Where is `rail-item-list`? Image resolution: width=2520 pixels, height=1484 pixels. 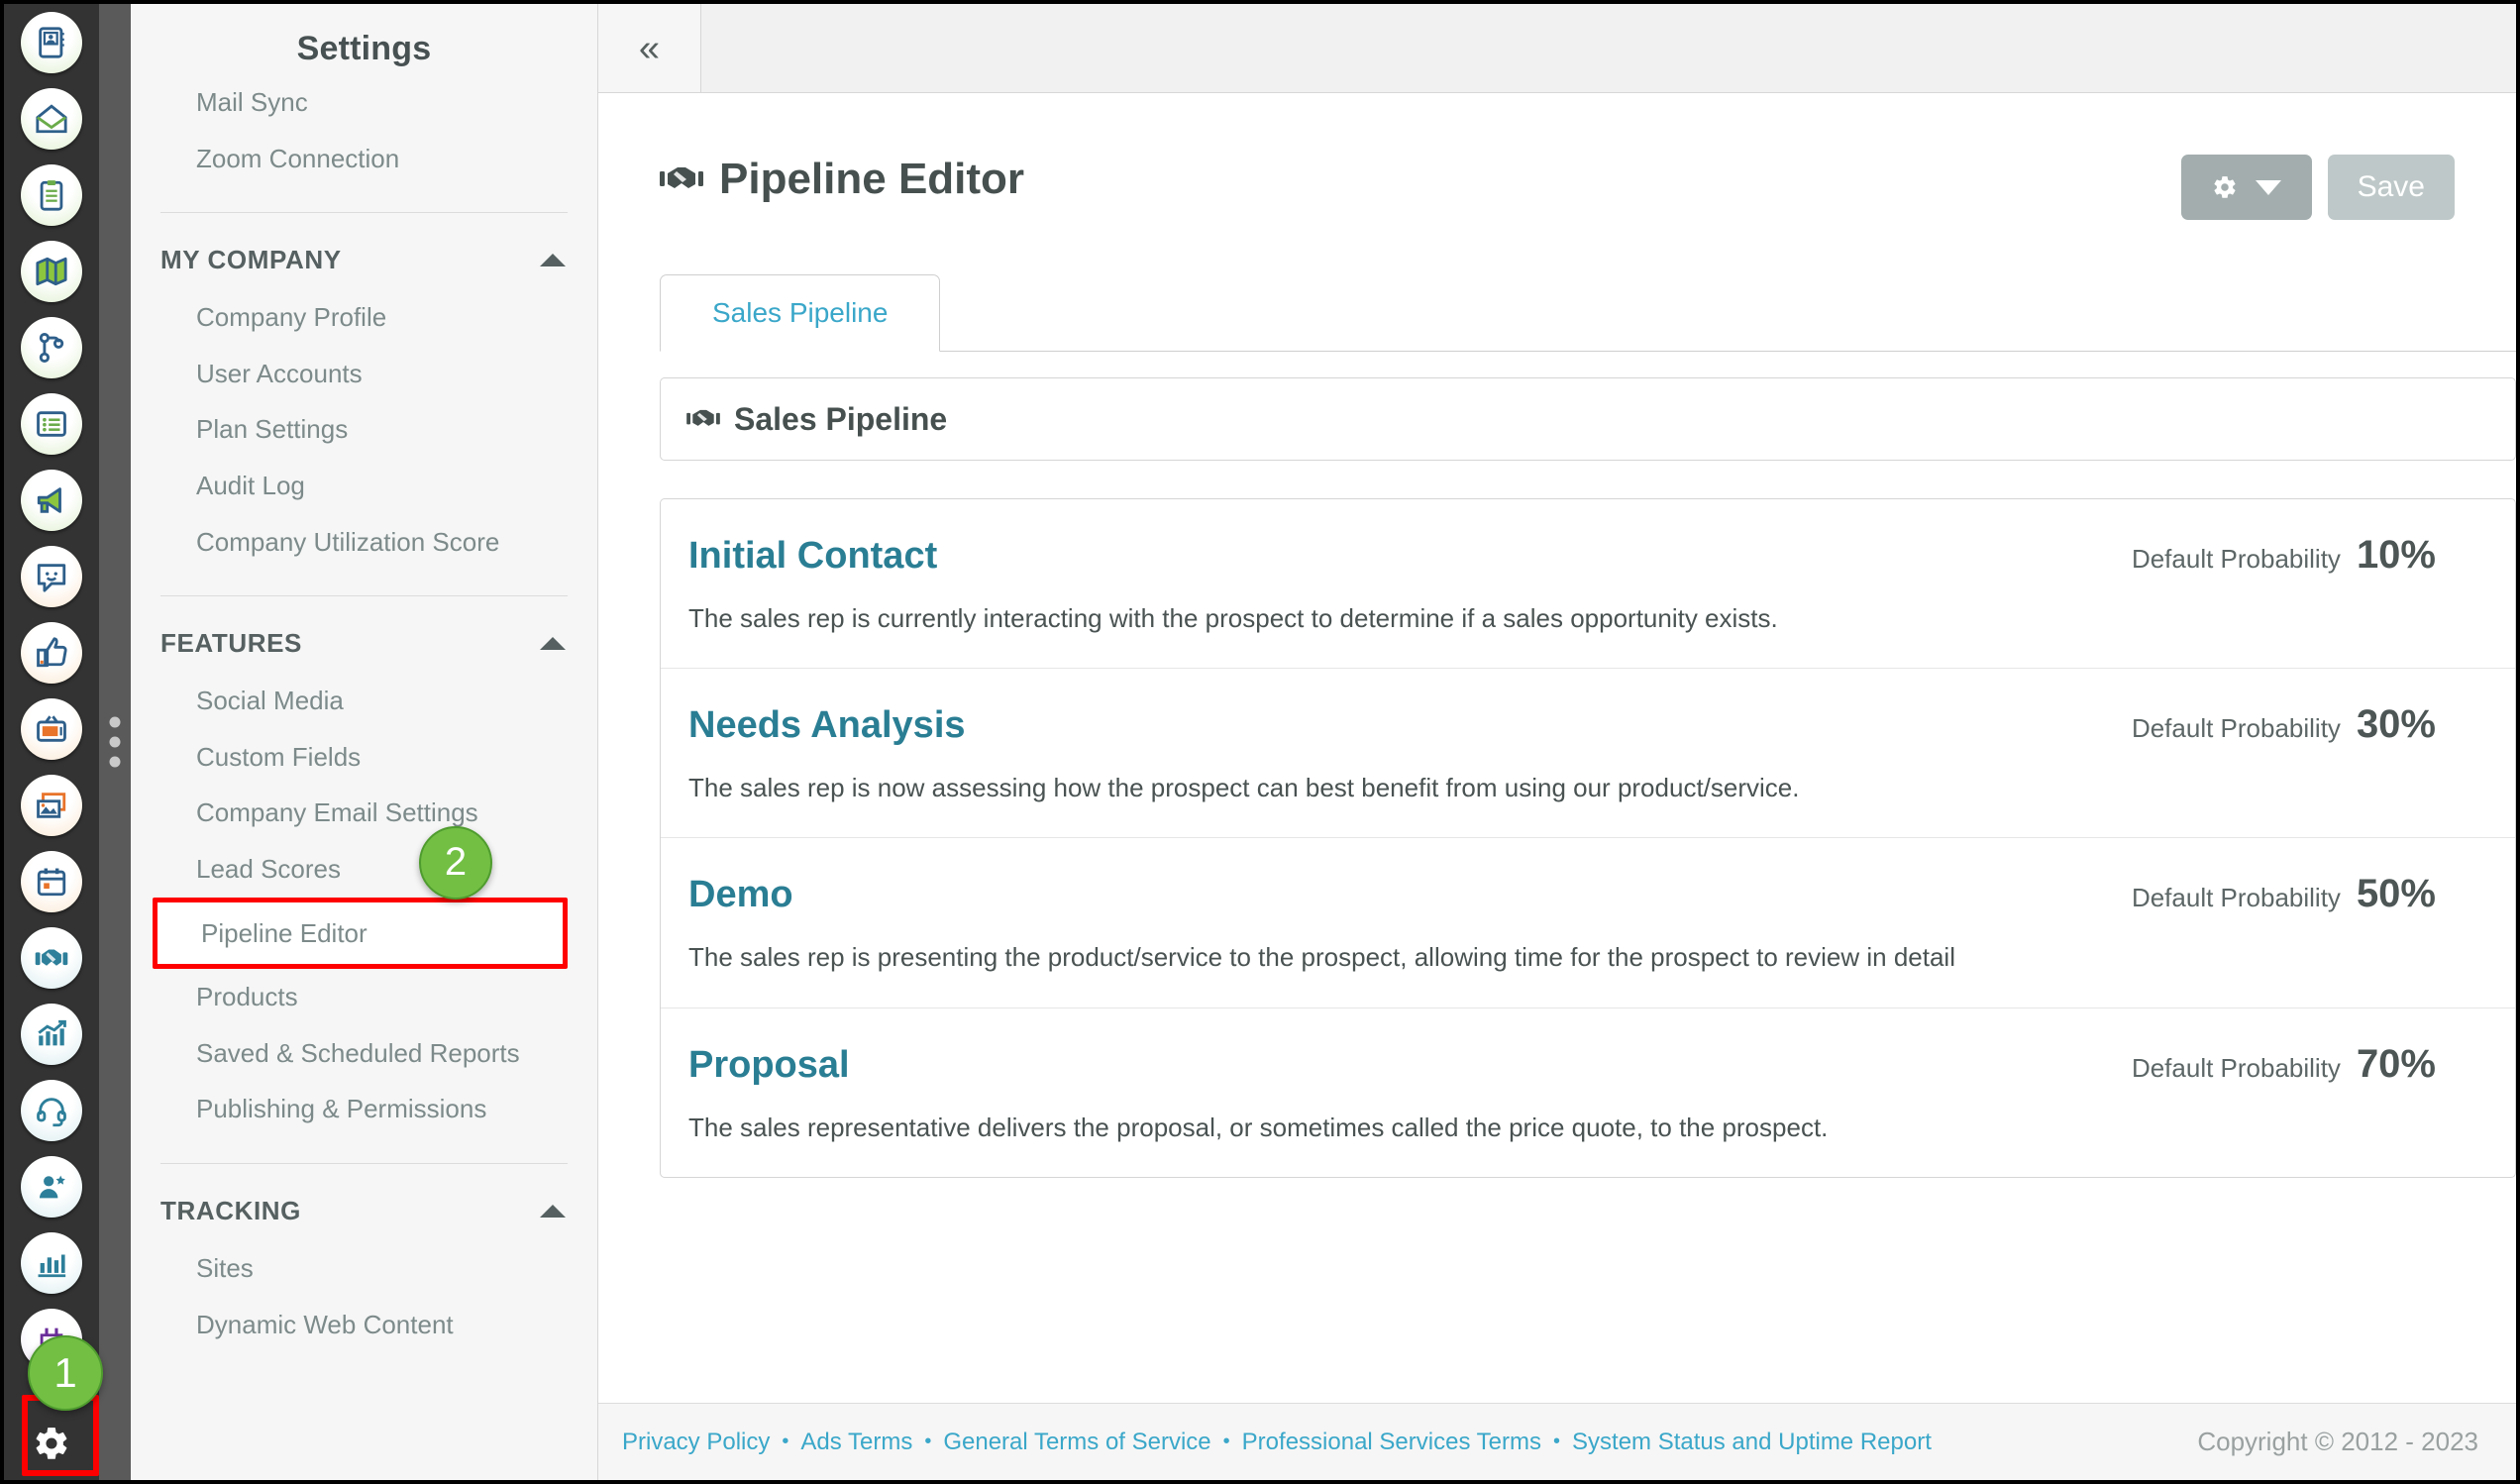
rail-item-list is located at coordinates (51, 424).